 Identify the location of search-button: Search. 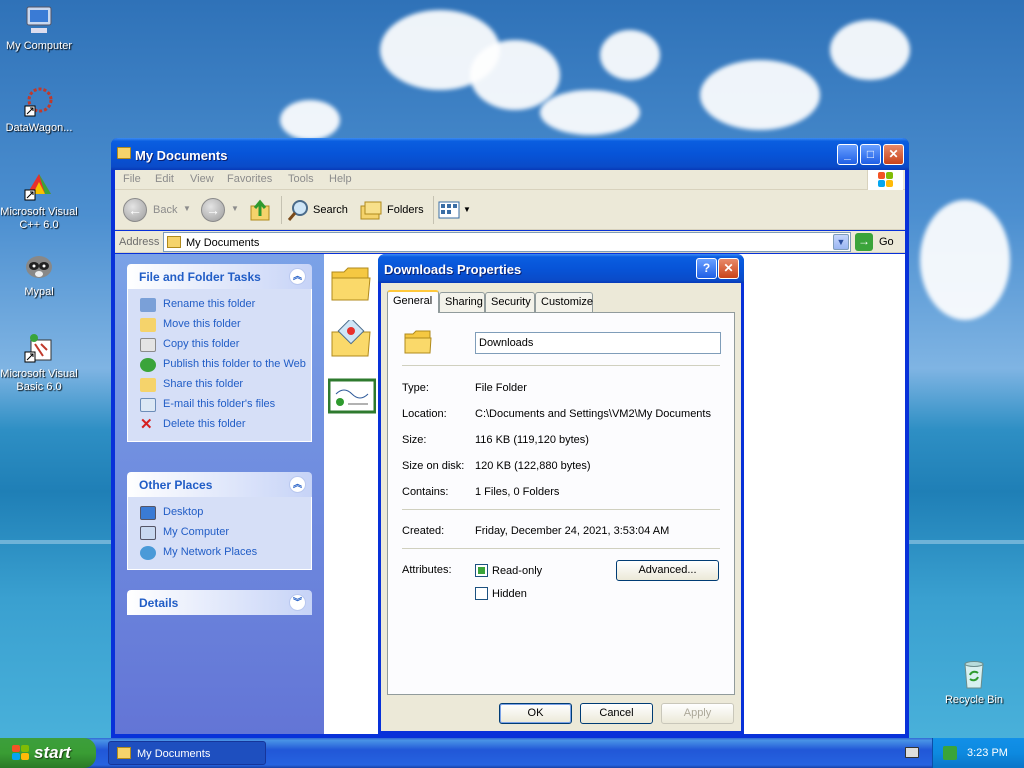
(319, 210).